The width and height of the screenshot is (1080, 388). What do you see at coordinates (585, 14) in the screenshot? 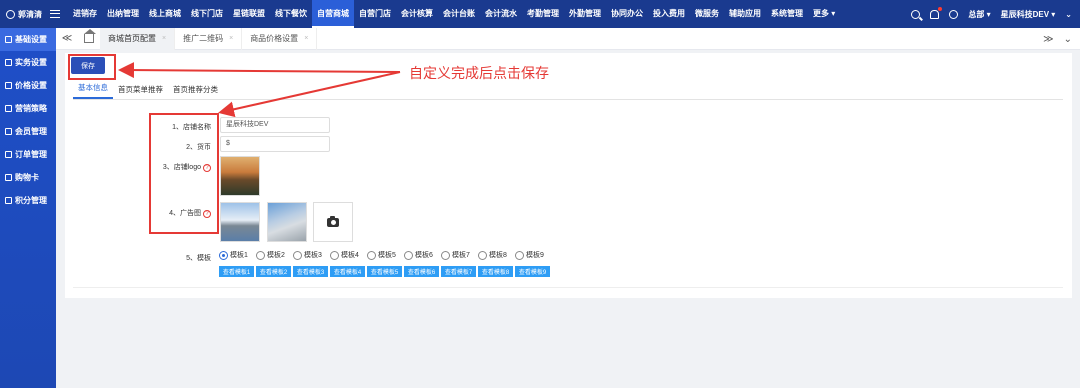
I see `menu-item: 外勤管理` at bounding box center [585, 14].